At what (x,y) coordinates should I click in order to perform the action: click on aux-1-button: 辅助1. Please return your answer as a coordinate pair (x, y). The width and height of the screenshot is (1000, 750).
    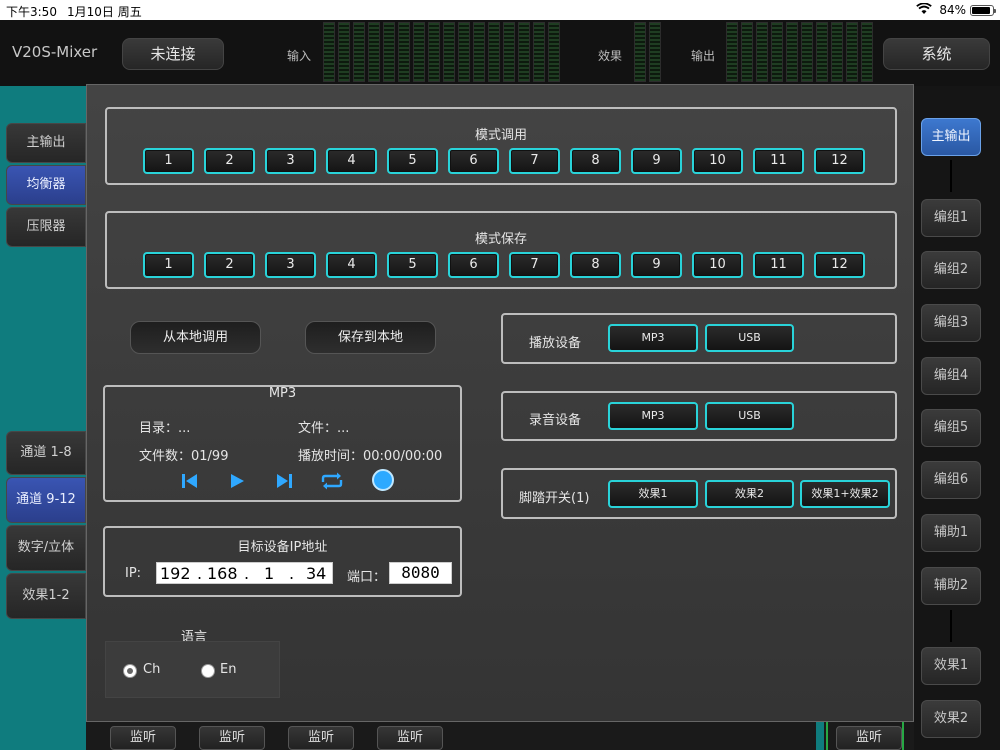
    Looking at the image, I should click on (951, 533).